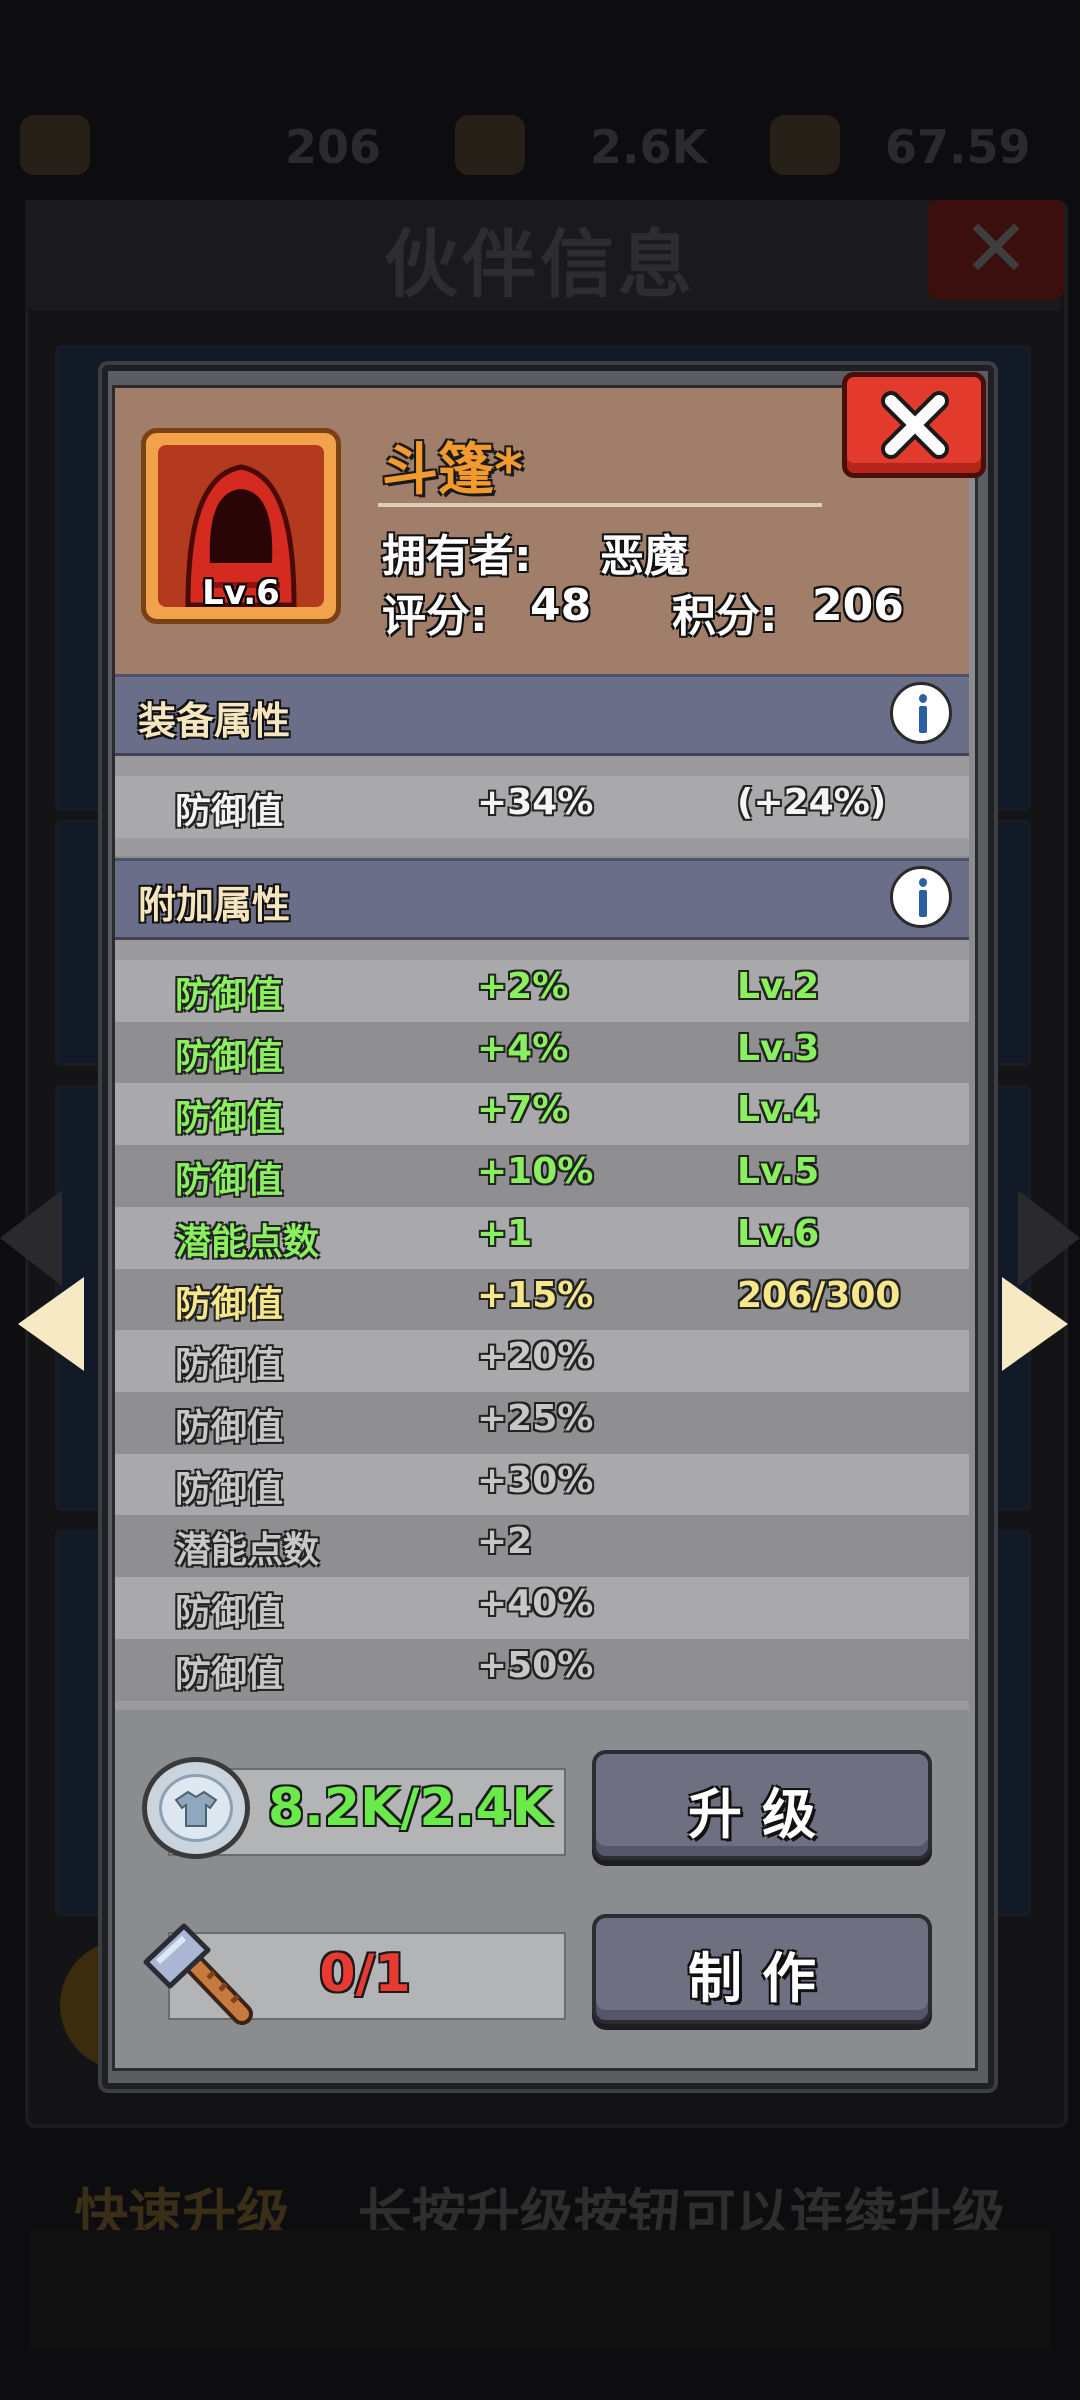  Describe the element at coordinates (778, 1171) in the screenshot. I see `stat-extra: Lv.5` at that location.